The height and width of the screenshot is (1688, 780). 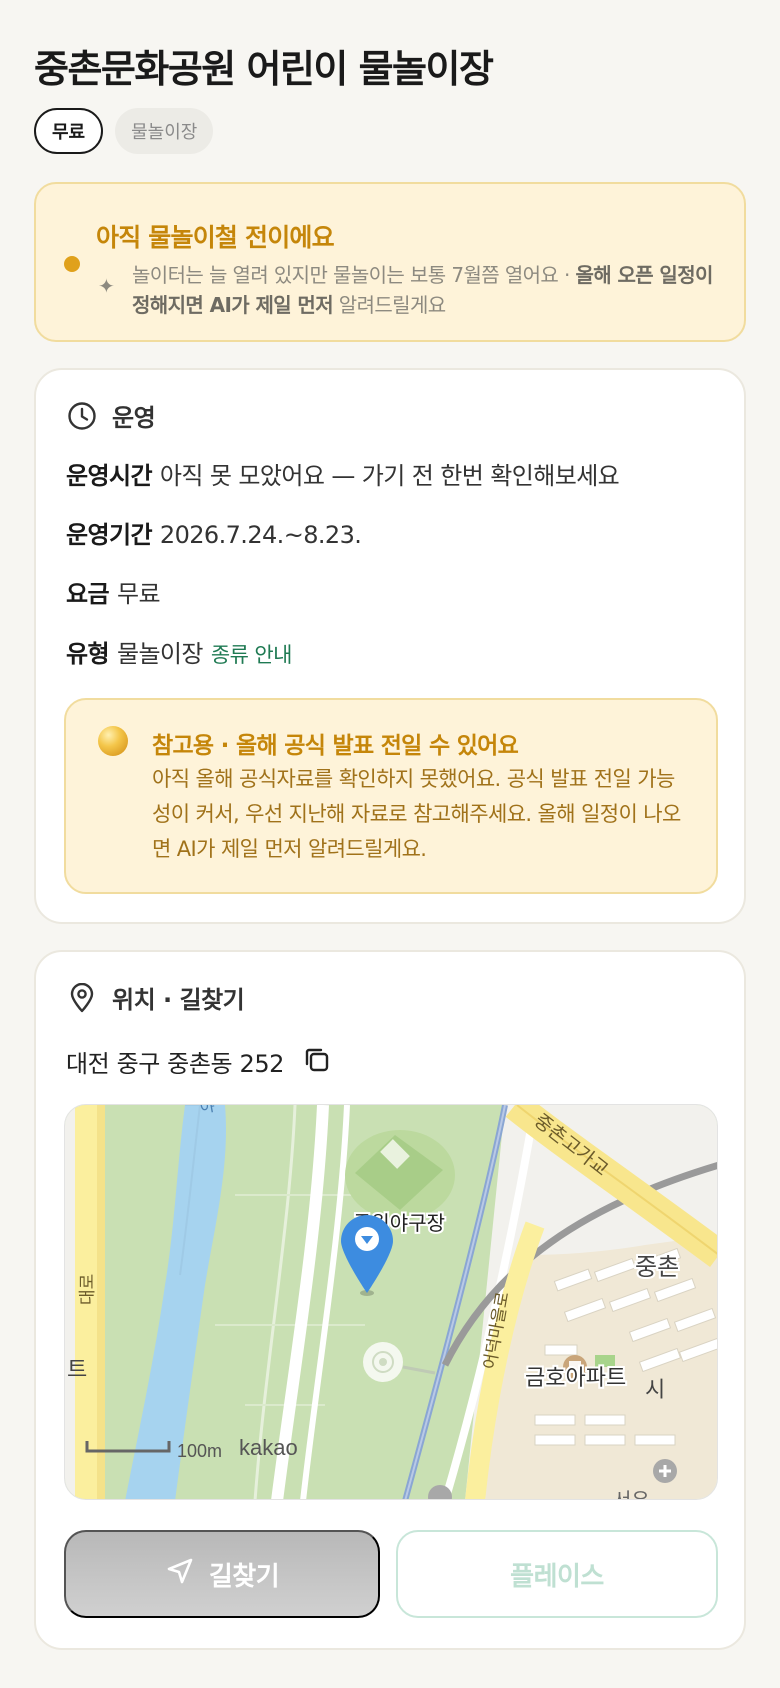 What do you see at coordinates (631, 1494) in the screenshot?
I see `map-label-bottom-right: 서우` at bounding box center [631, 1494].